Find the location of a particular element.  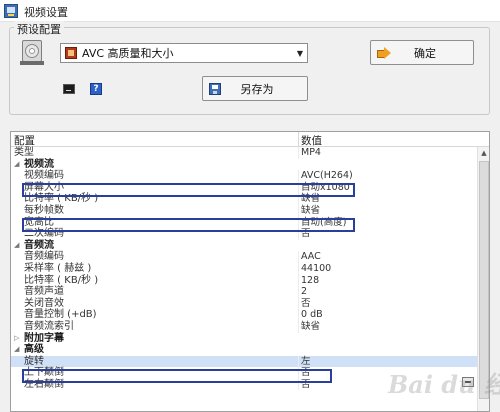

save-as-button: 另存为 is located at coordinates (255, 88).